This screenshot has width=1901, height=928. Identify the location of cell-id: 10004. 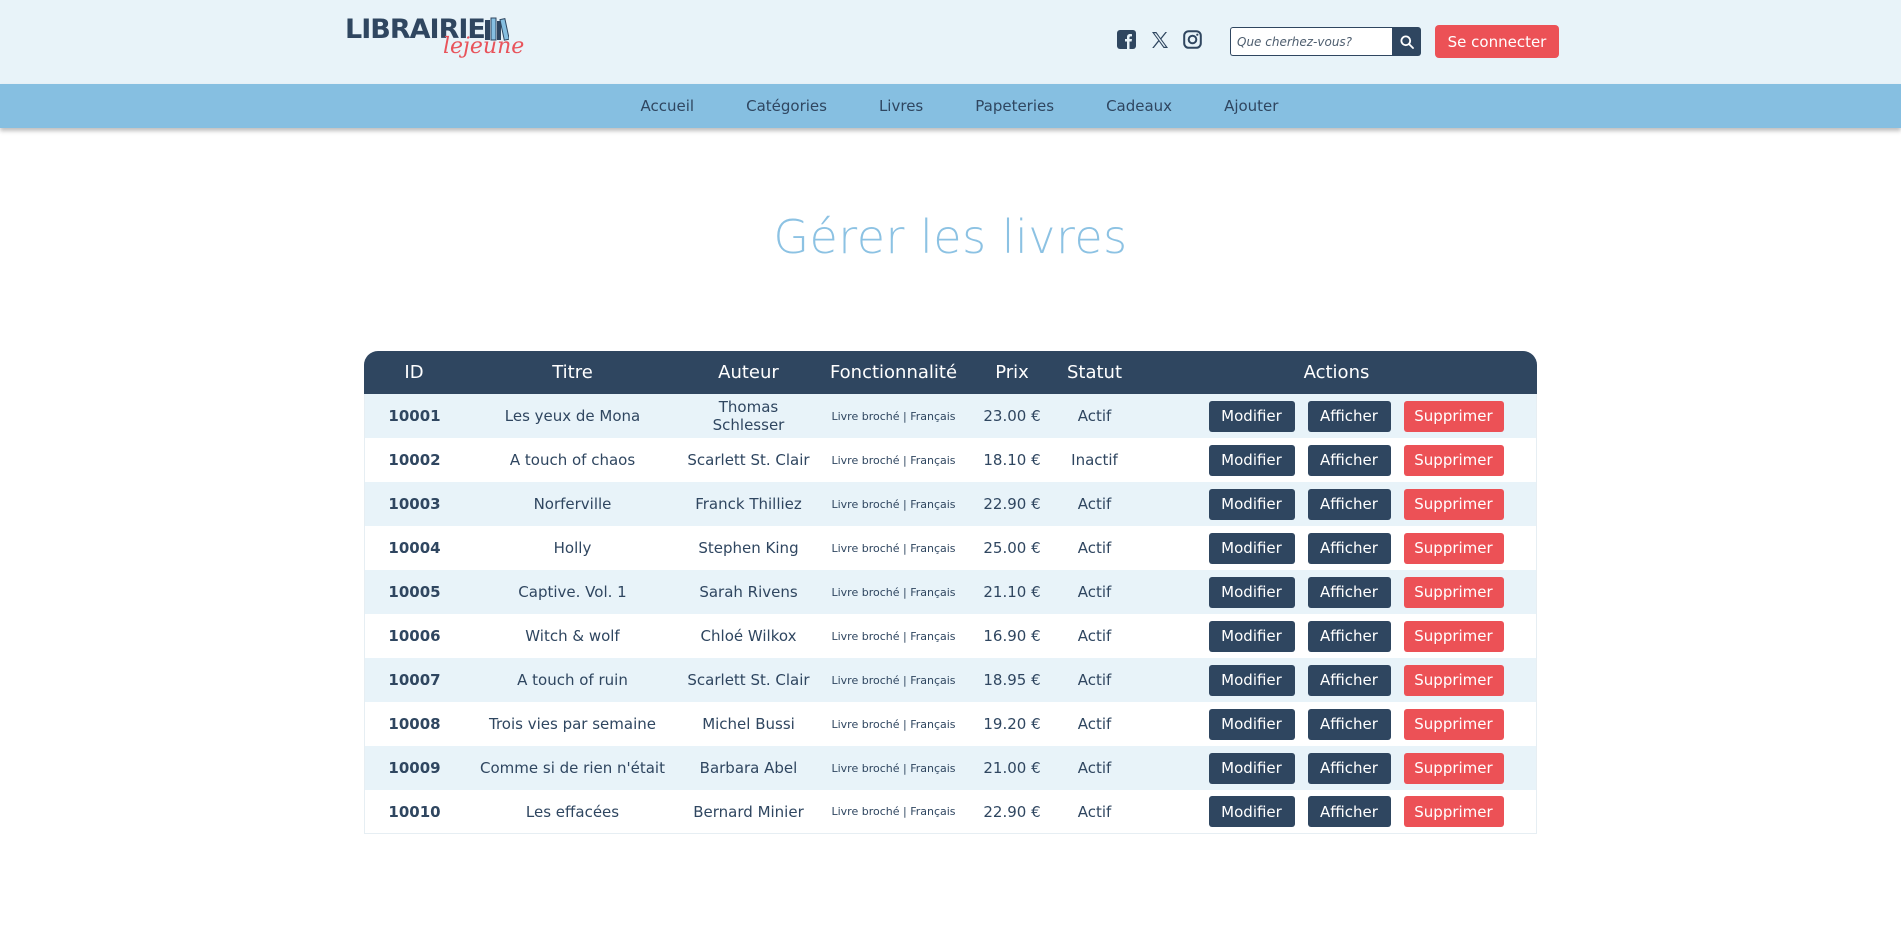
(414, 548).